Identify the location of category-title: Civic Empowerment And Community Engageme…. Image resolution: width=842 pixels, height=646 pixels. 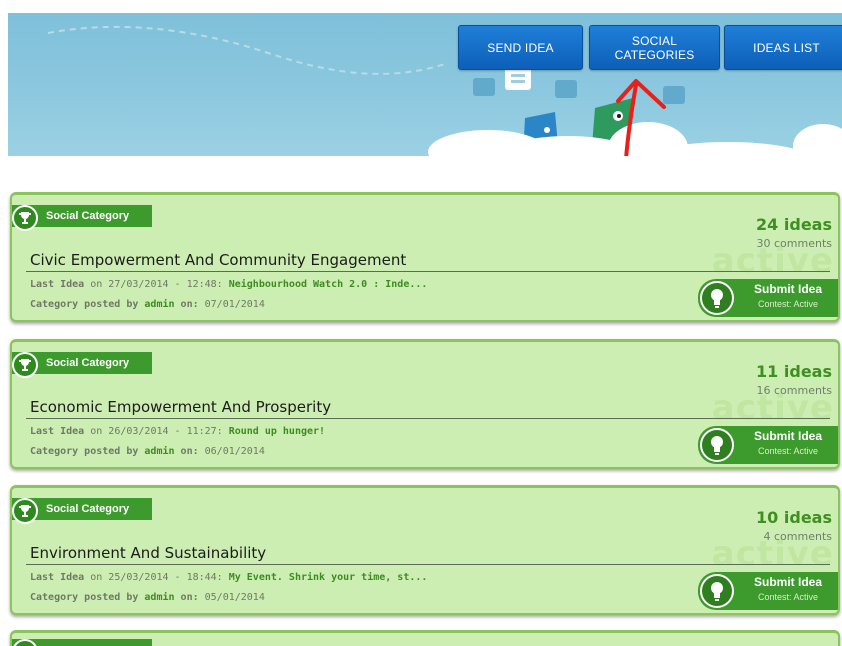
(218, 260).